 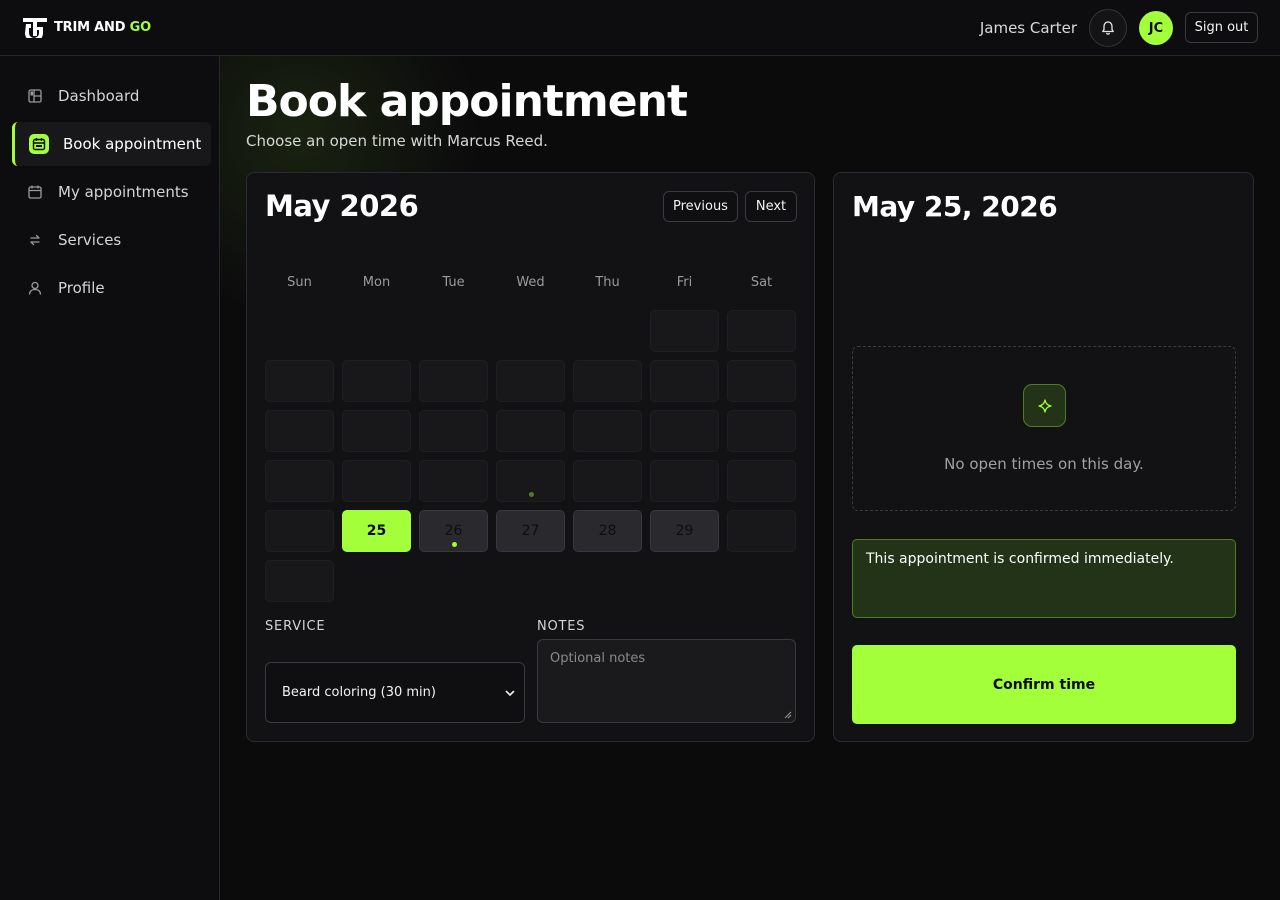 What do you see at coordinates (510, 693) in the screenshot?
I see `chevron-down-icon` at bounding box center [510, 693].